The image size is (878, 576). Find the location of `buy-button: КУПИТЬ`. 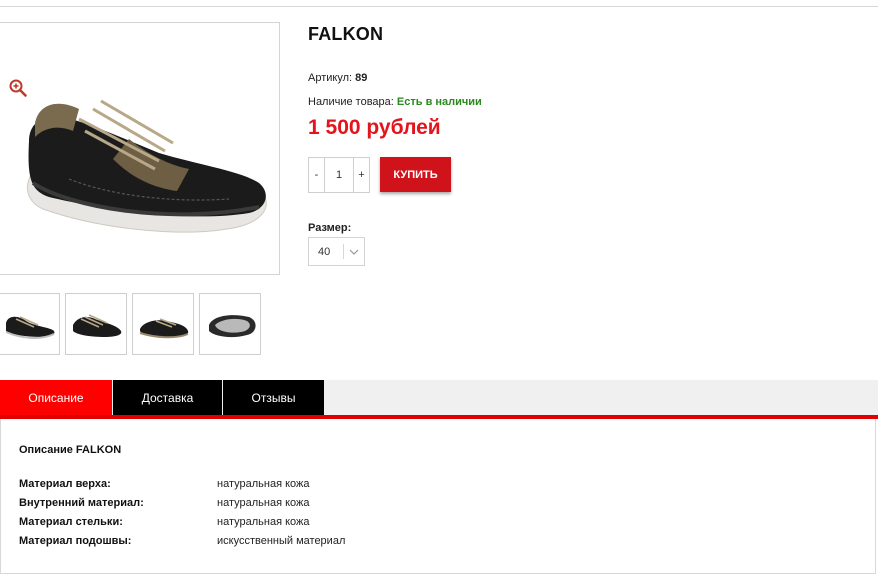

buy-button: КУПИТЬ is located at coordinates (415, 174).